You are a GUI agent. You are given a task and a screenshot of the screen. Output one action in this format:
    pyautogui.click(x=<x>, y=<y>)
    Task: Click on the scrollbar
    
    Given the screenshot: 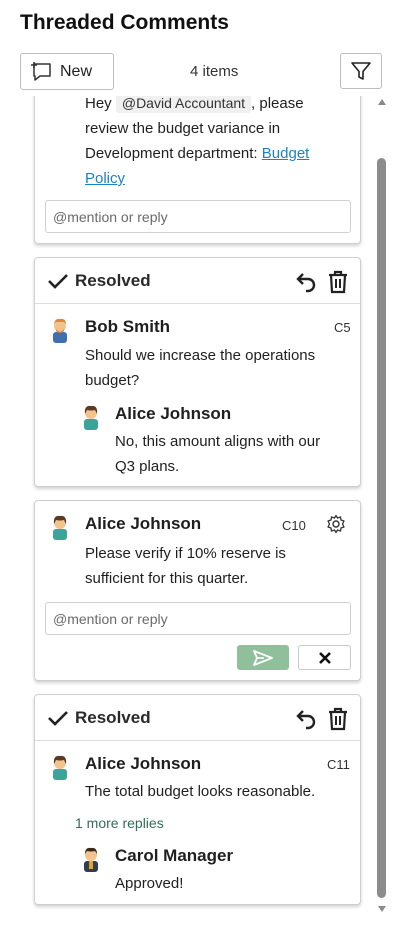 What is the action you would take?
    pyautogui.click(x=382, y=507)
    